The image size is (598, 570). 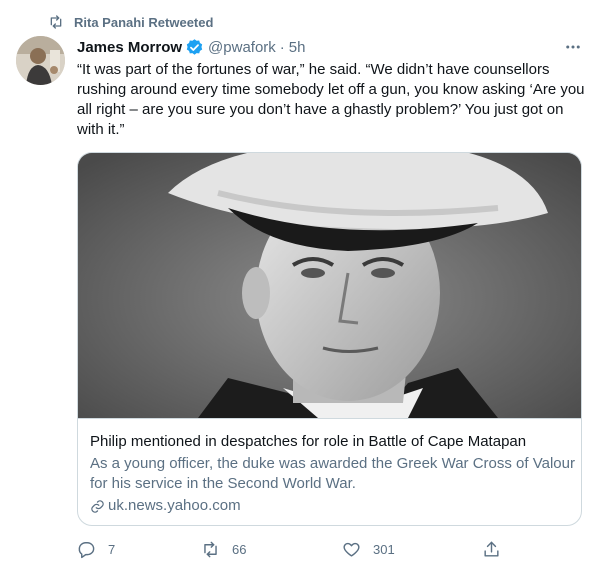 What do you see at coordinates (242, 47) in the screenshot?
I see `author-handle: @pwafork` at bounding box center [242, 47].